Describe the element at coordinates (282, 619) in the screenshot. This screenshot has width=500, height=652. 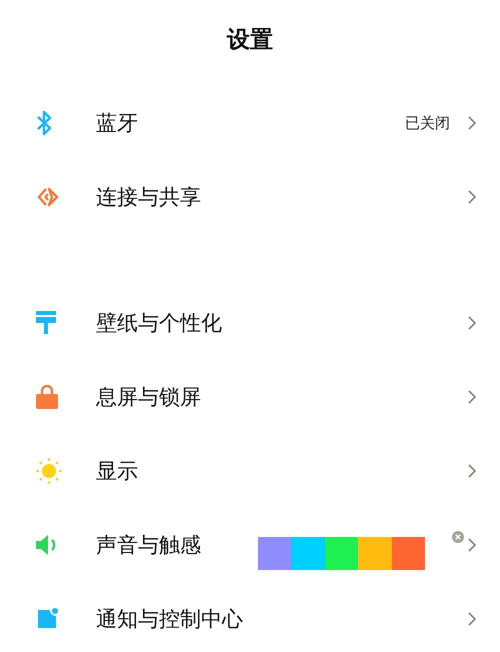
I see `setting-item: 通知与控制中心` at that location.